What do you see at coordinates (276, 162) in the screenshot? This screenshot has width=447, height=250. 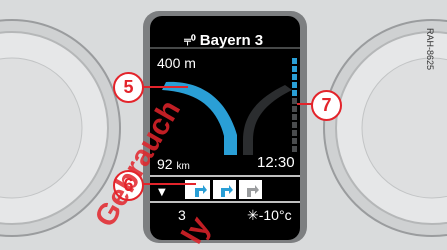 I see `clock: 12:30` at bounding box center [276, 162].